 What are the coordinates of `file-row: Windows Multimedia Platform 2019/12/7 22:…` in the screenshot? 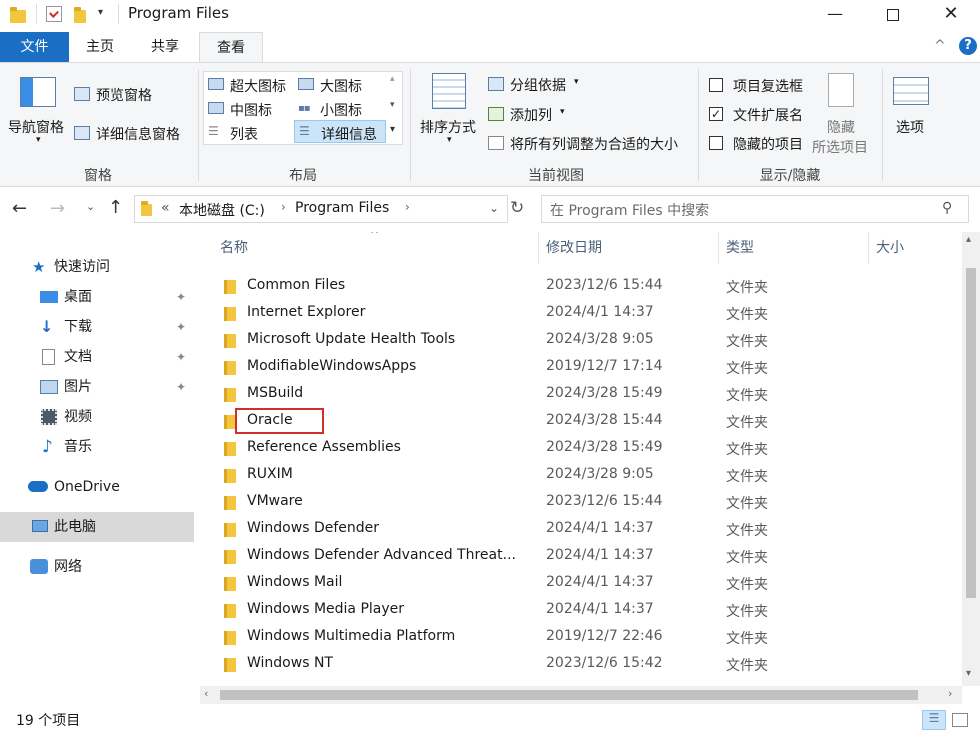 It's located at (580, 637).